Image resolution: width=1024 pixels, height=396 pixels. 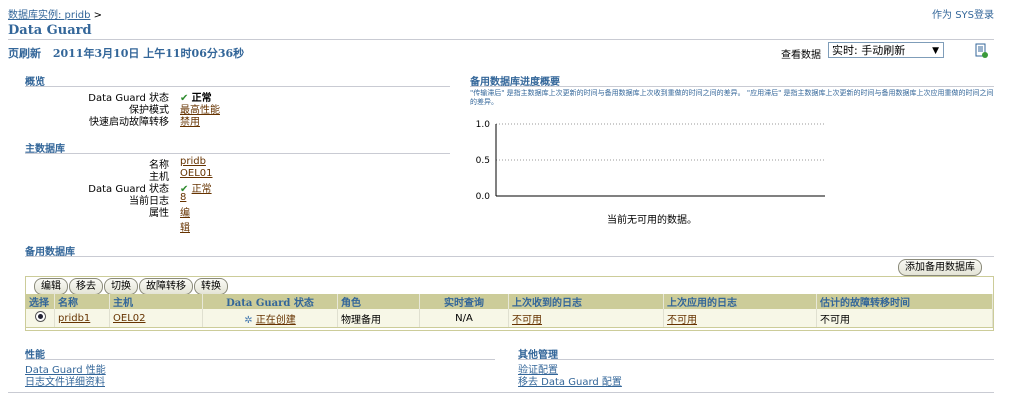 I want to click on user-info: 作为 SYS登录, so click(x=963, y=13).